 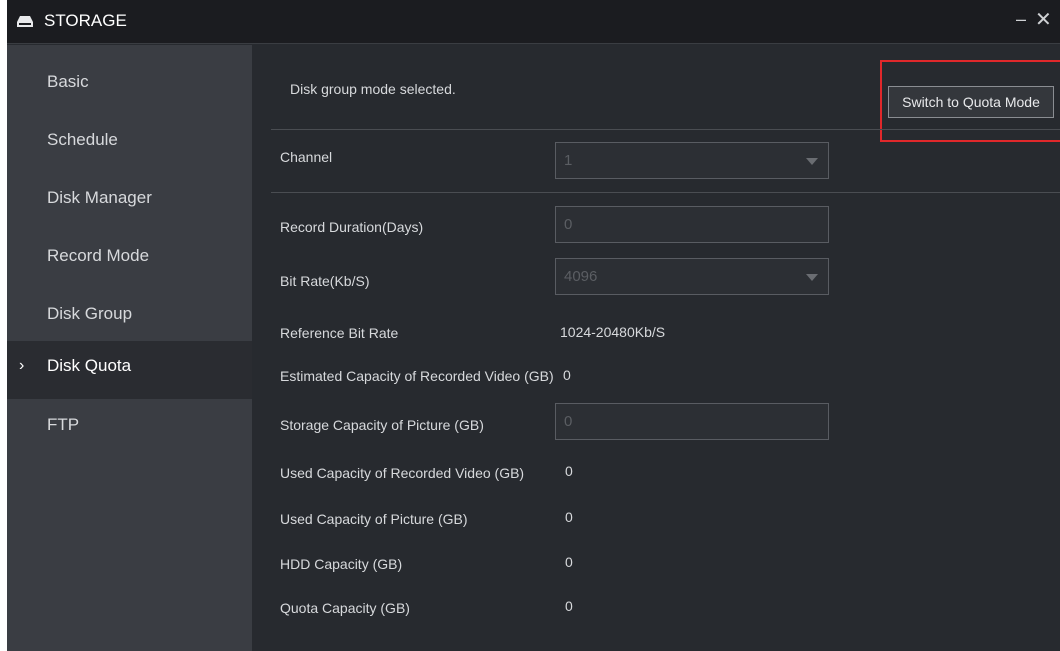 I want to click on sidebar-item-schedule: Schedule, so click(x=129, y=144).